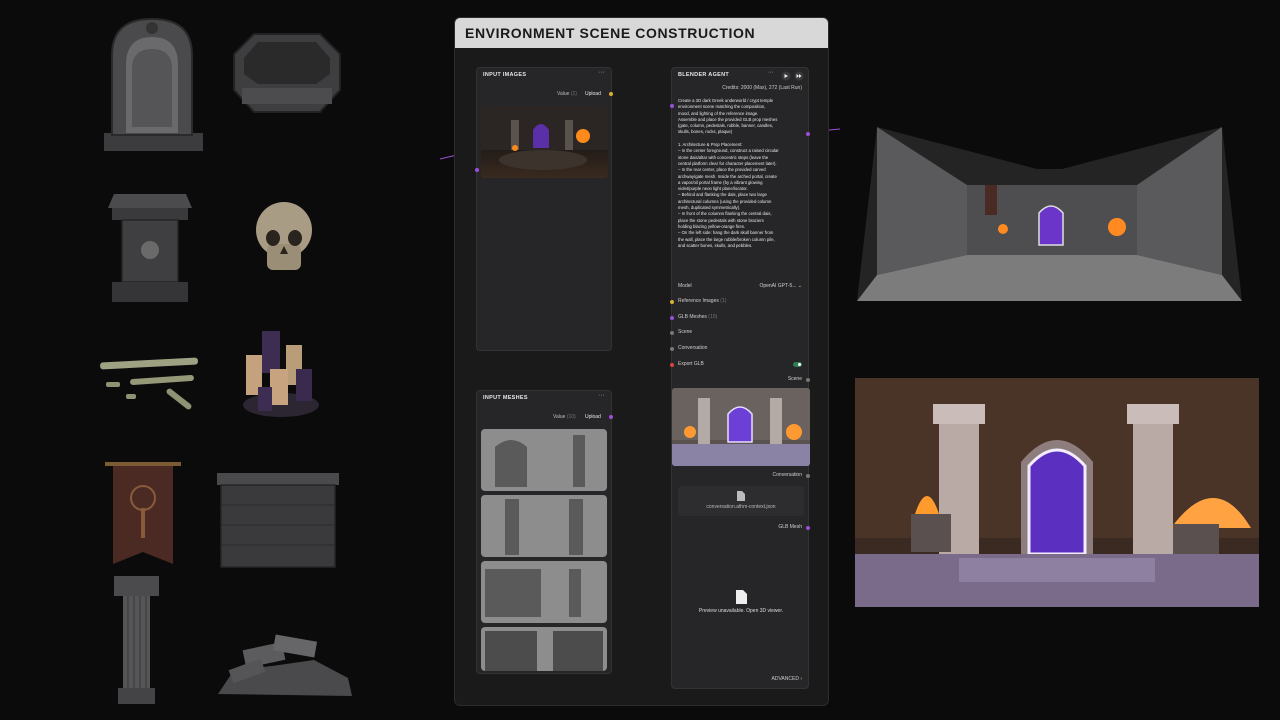 The image size is (1280, 720). Describe the element at coordinates (153, 84) in the screenshot. I see `tombstone-icon` at that location.